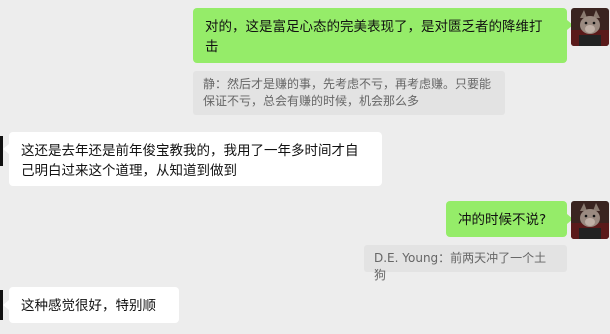 The height and width of the screenshot is (334, 610). I want to click on message-bubble-self: 冲的时候不说?, so click(506, 219).